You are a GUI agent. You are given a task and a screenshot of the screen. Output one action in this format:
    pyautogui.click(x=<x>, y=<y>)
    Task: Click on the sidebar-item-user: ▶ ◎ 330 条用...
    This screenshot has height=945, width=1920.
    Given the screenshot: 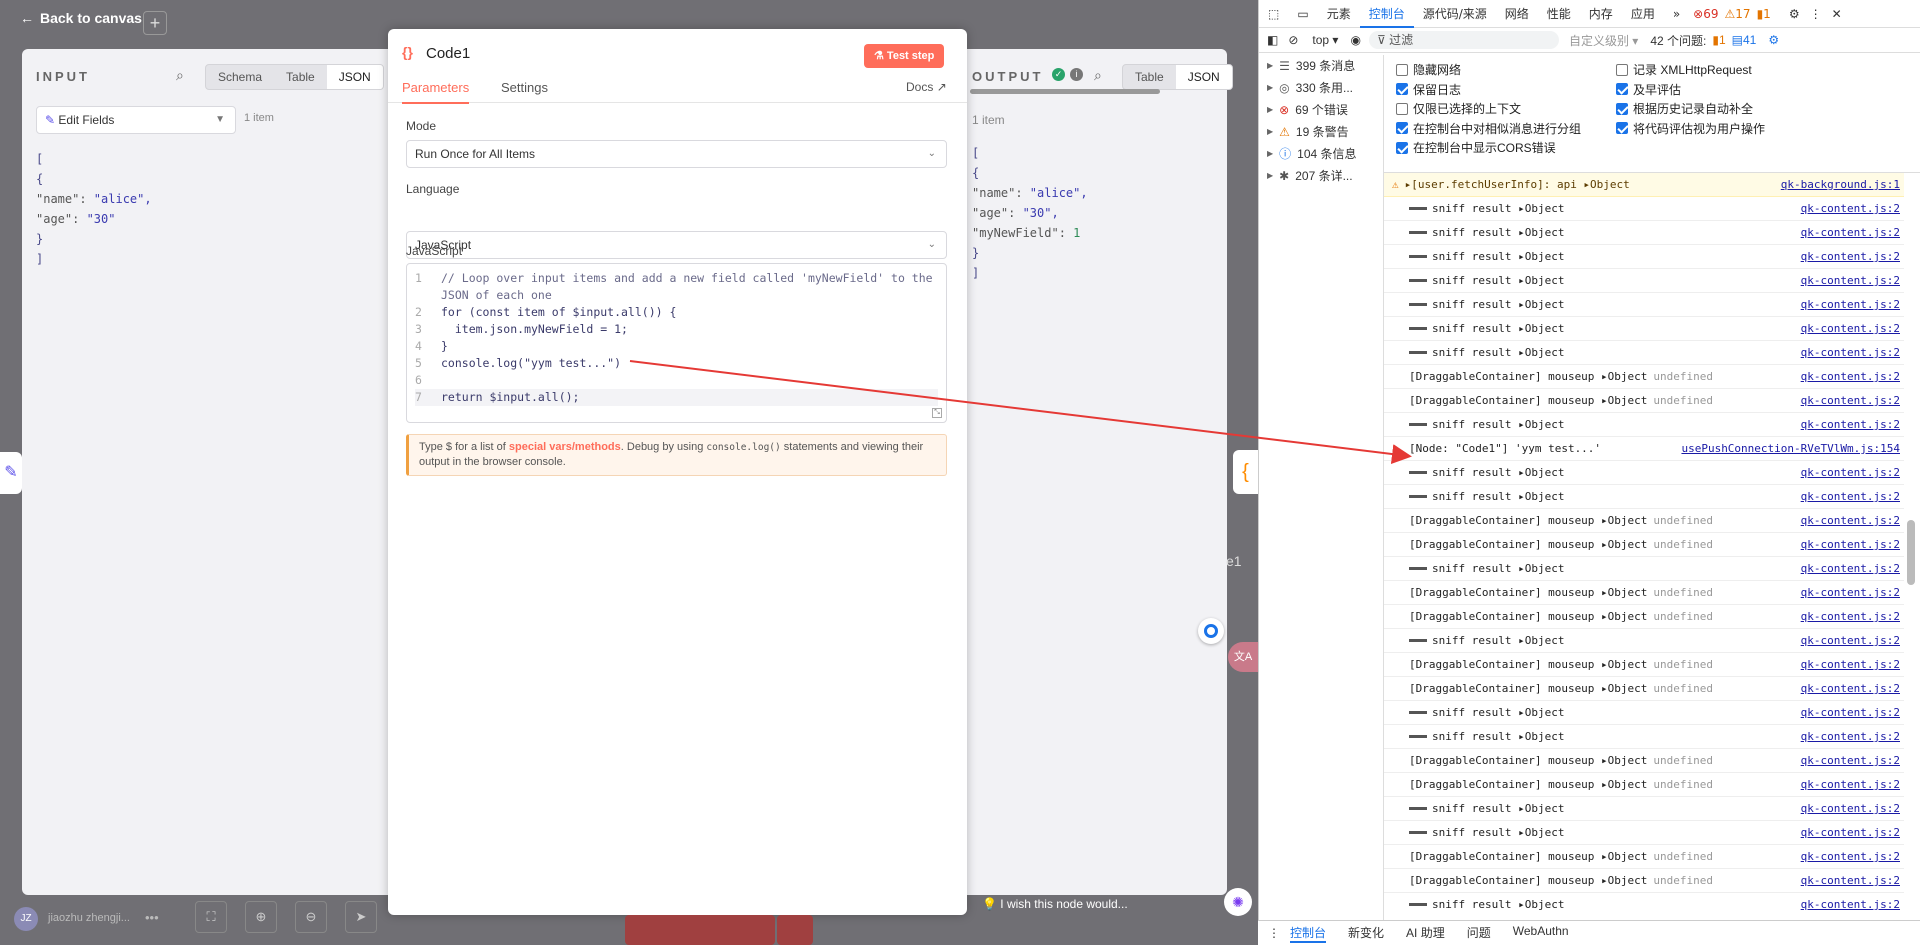 What is the action you would take?
    pyautogui.click(x=1321, y=88)
    